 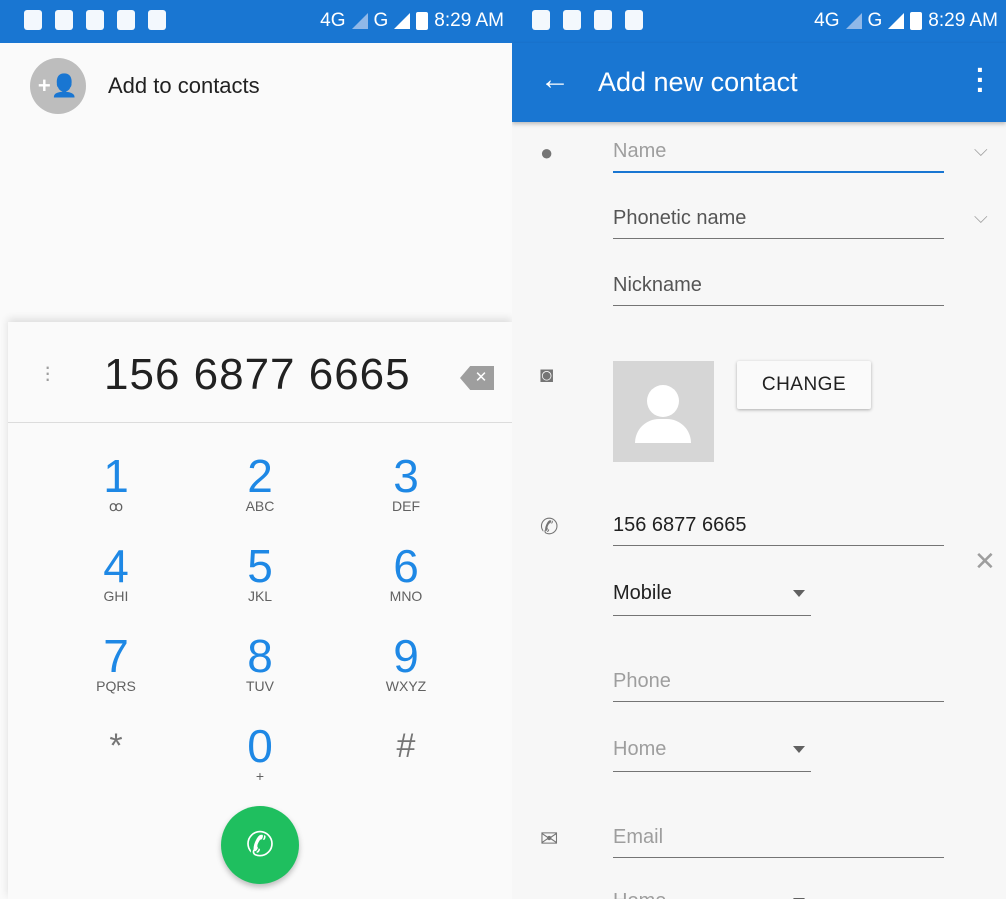 I want to click on dialed-number-row: · · · 156 6877 6665 ✕, so click(x=260, y=372).